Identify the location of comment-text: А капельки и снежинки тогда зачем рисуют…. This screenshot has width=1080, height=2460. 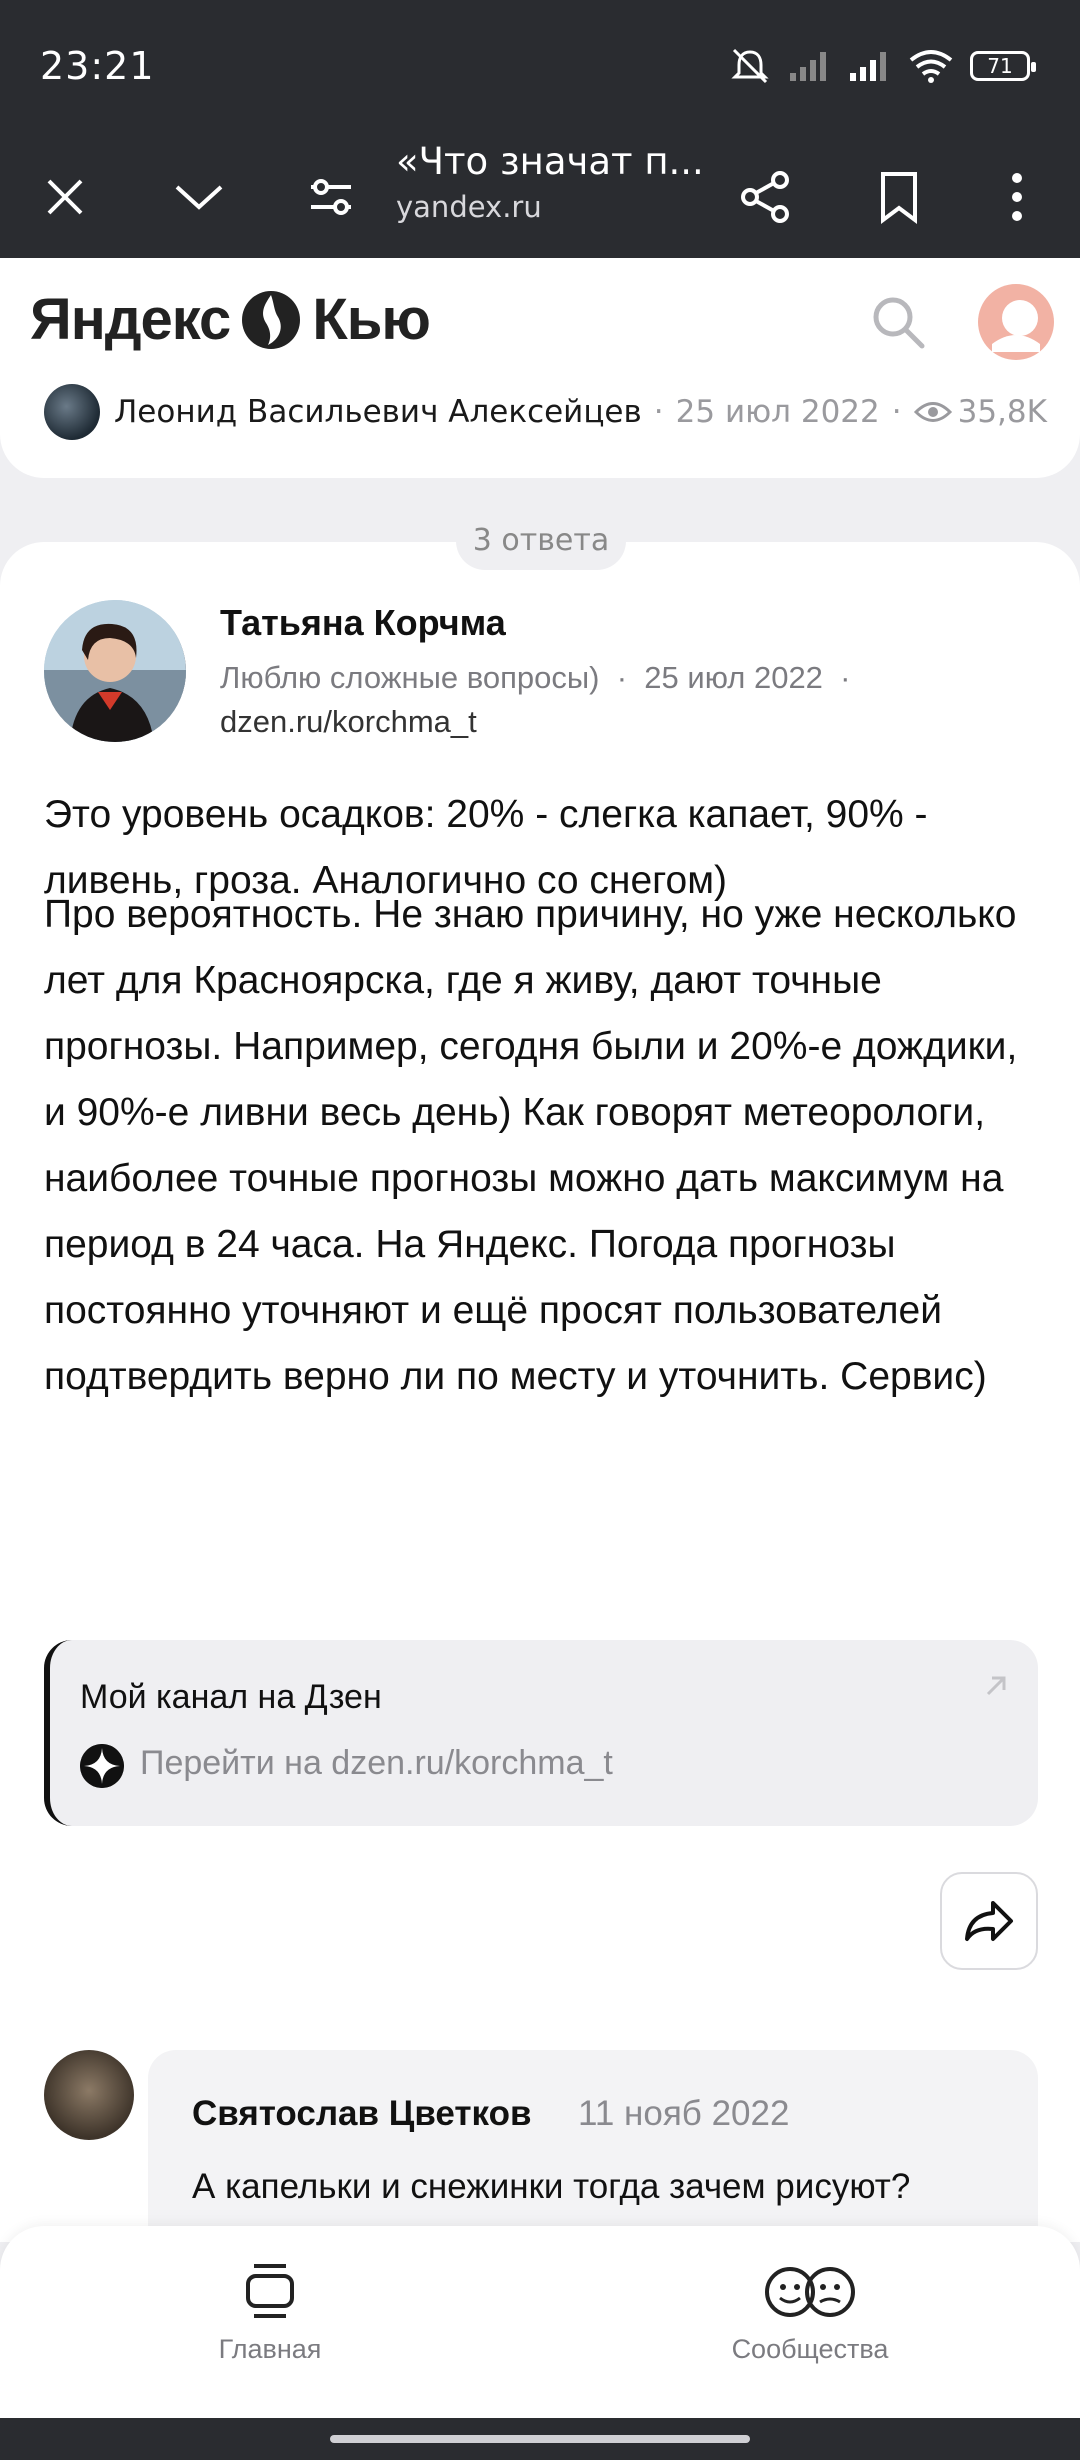
(551, 2186).